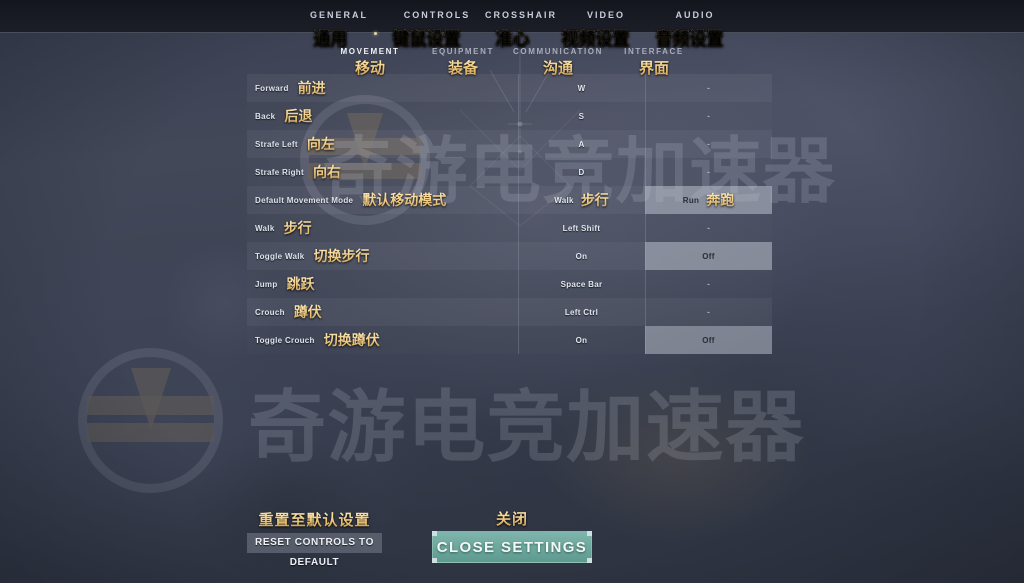  What do you see at coordinates (280, 256) in the screenshot?
I see `keybind-action-name-en: Toggle Walk` at bounding box center [280, 256].